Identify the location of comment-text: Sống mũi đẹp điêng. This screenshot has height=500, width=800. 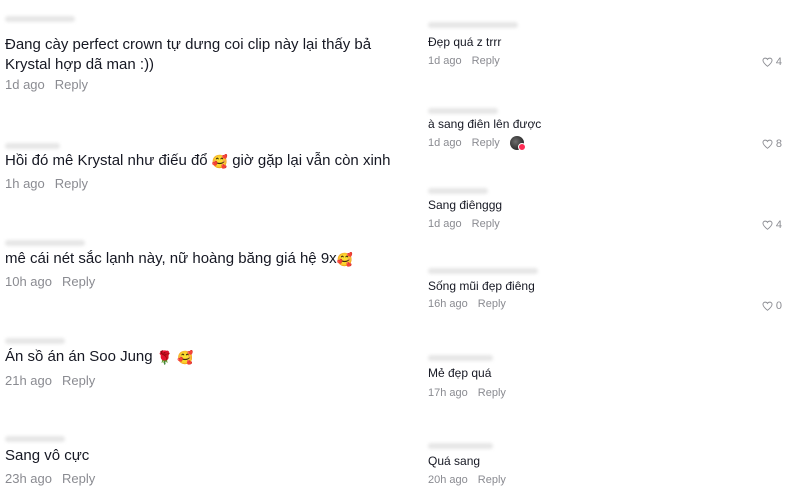
(481, 286).